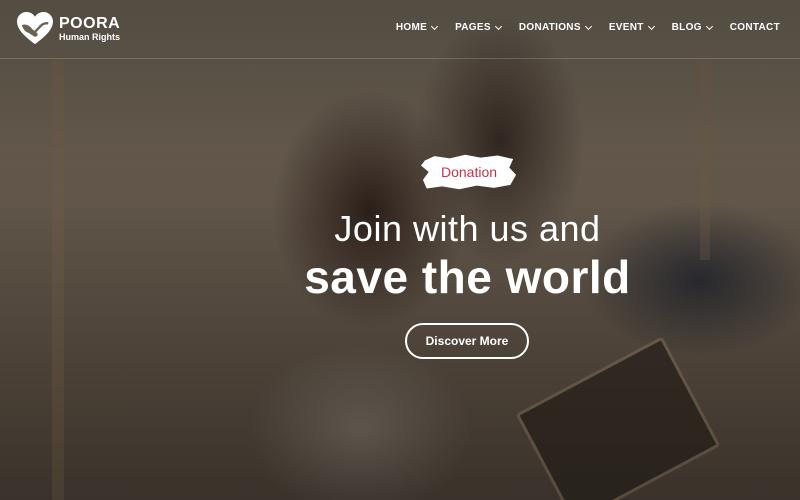 Image resolution: width=800 pixels, height=500 pixels. Describe the element at coordinates (469, 172) in the screenshot. I see `donation-tag: Donation` at that location.